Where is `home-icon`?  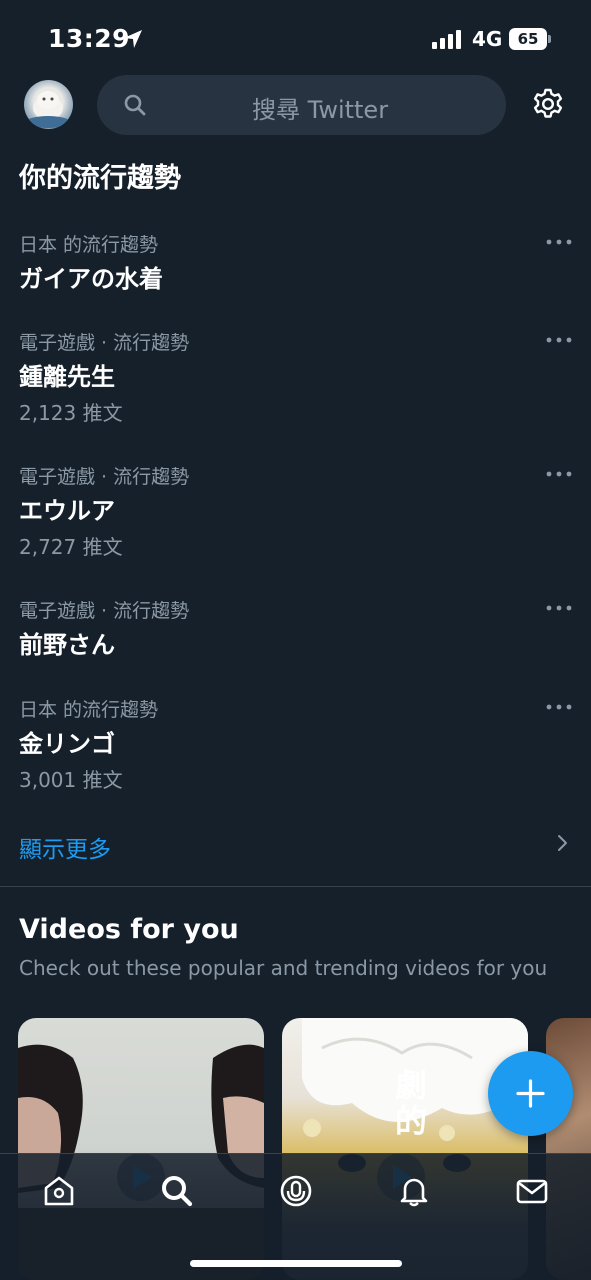 home-icon is located at coordinates (59, 1191).